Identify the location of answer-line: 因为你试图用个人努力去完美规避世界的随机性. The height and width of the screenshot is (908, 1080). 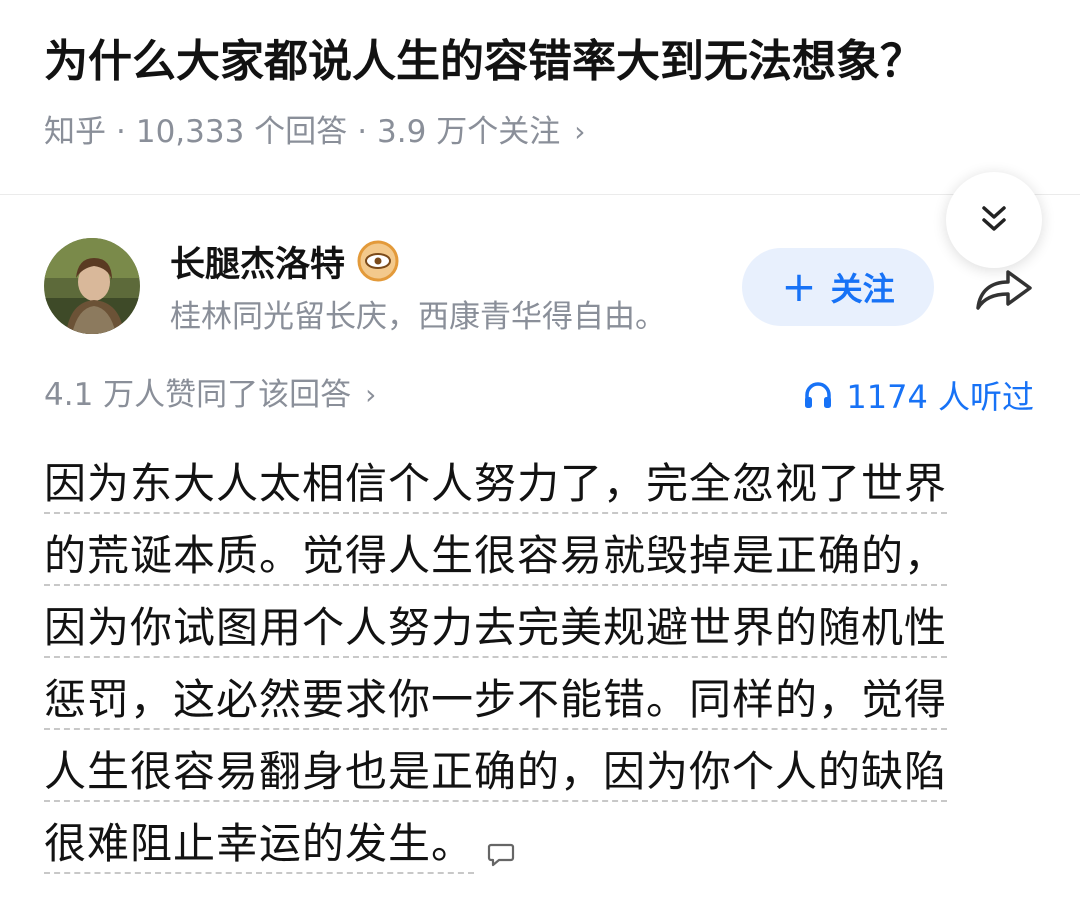
(496, 629).